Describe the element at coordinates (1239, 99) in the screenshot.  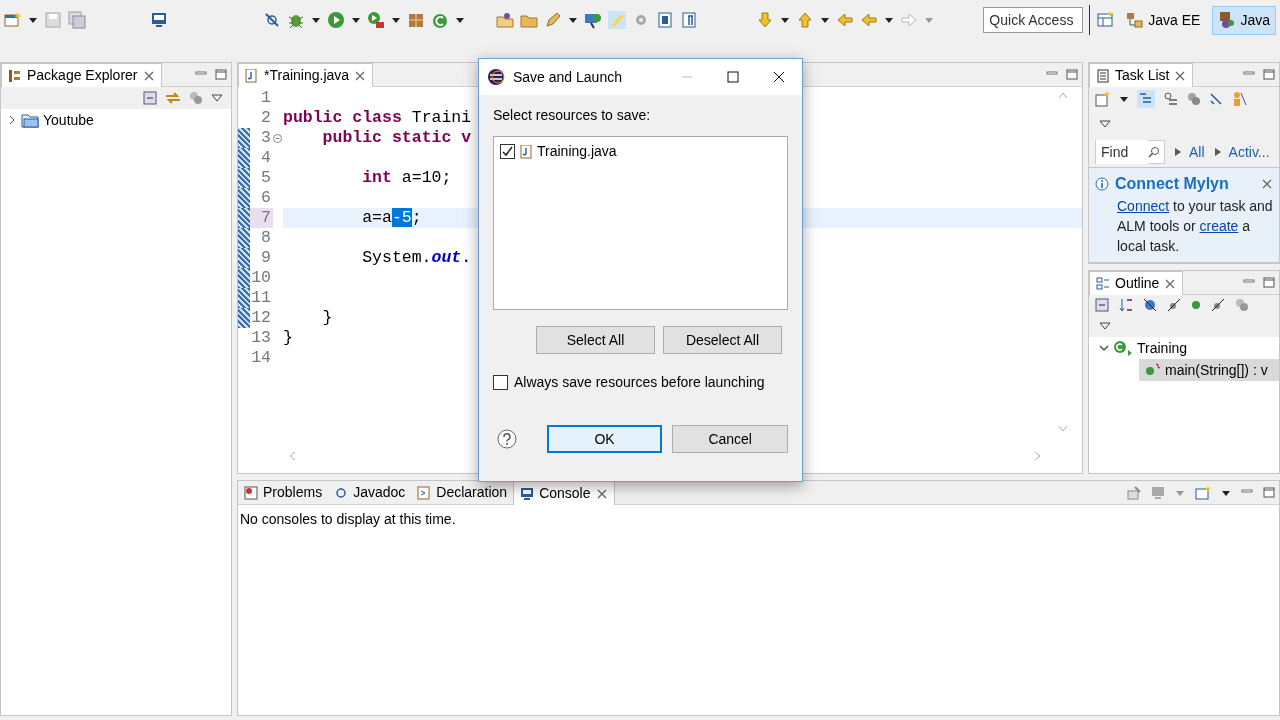
I see `person-icon` at that location.